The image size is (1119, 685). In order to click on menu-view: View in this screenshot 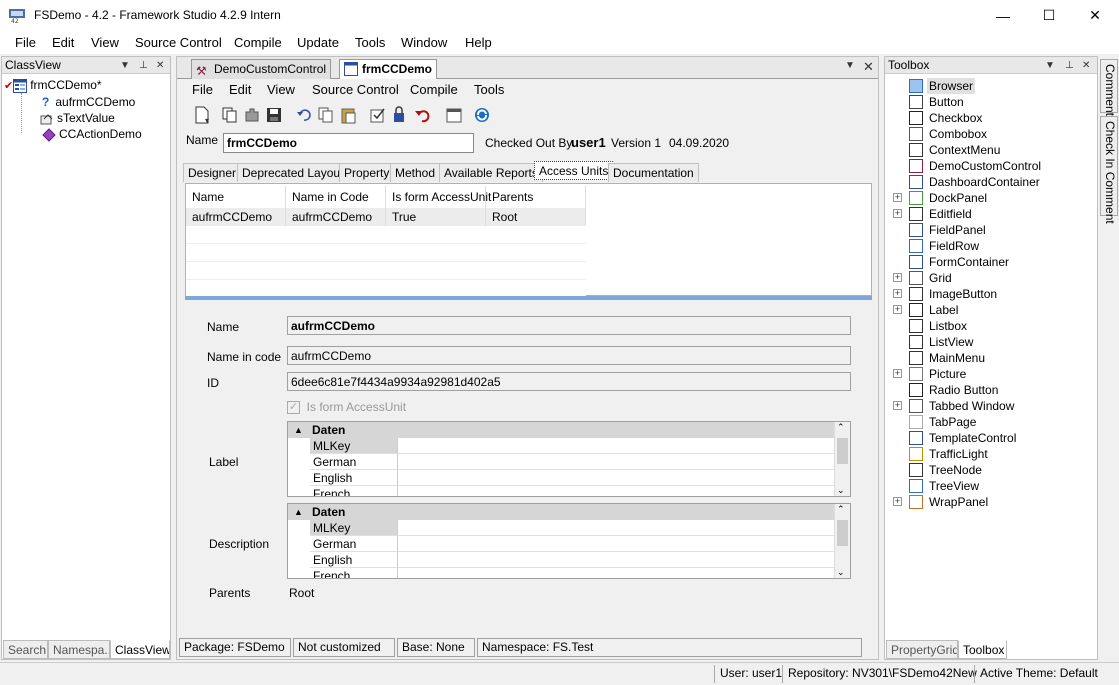, I will do `click(105, 42)`.